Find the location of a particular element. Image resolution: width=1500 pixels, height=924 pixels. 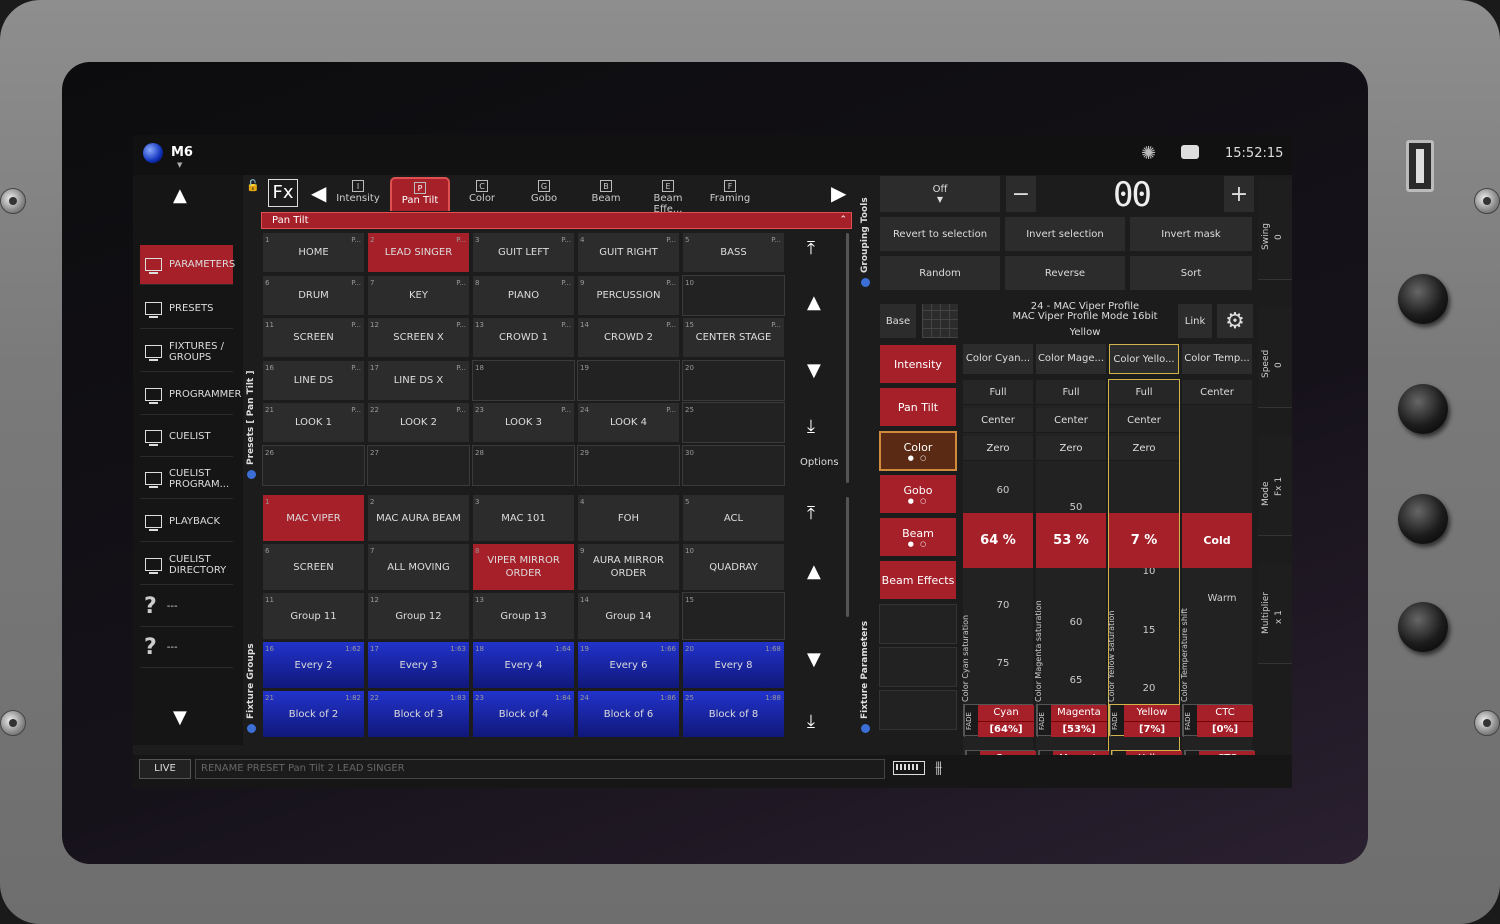

encoder-3: Multiplier x 1 is located at coordinates (1275, 614).